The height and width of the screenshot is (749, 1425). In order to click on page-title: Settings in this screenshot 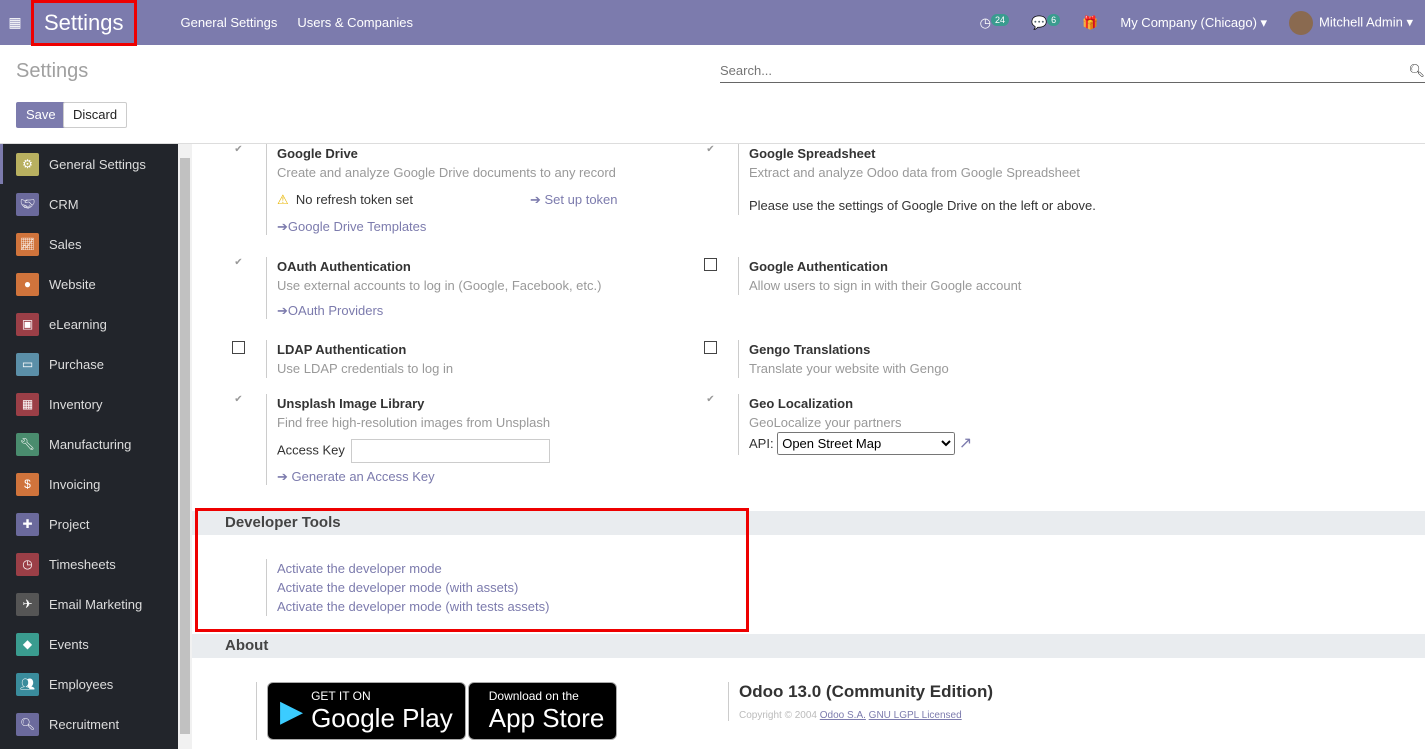, I will do `click(52, 71)`.